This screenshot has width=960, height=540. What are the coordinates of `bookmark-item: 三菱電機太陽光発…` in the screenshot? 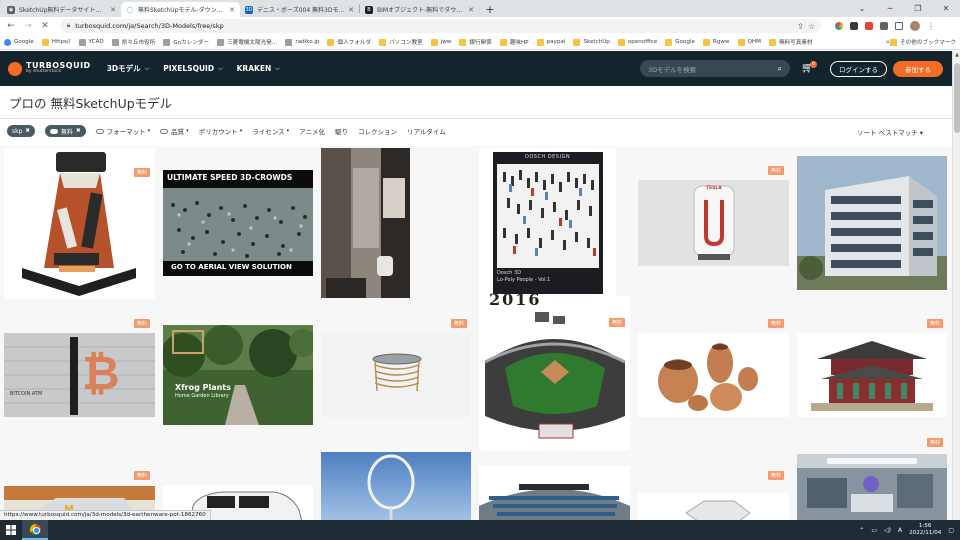 It's located at (247, 42).